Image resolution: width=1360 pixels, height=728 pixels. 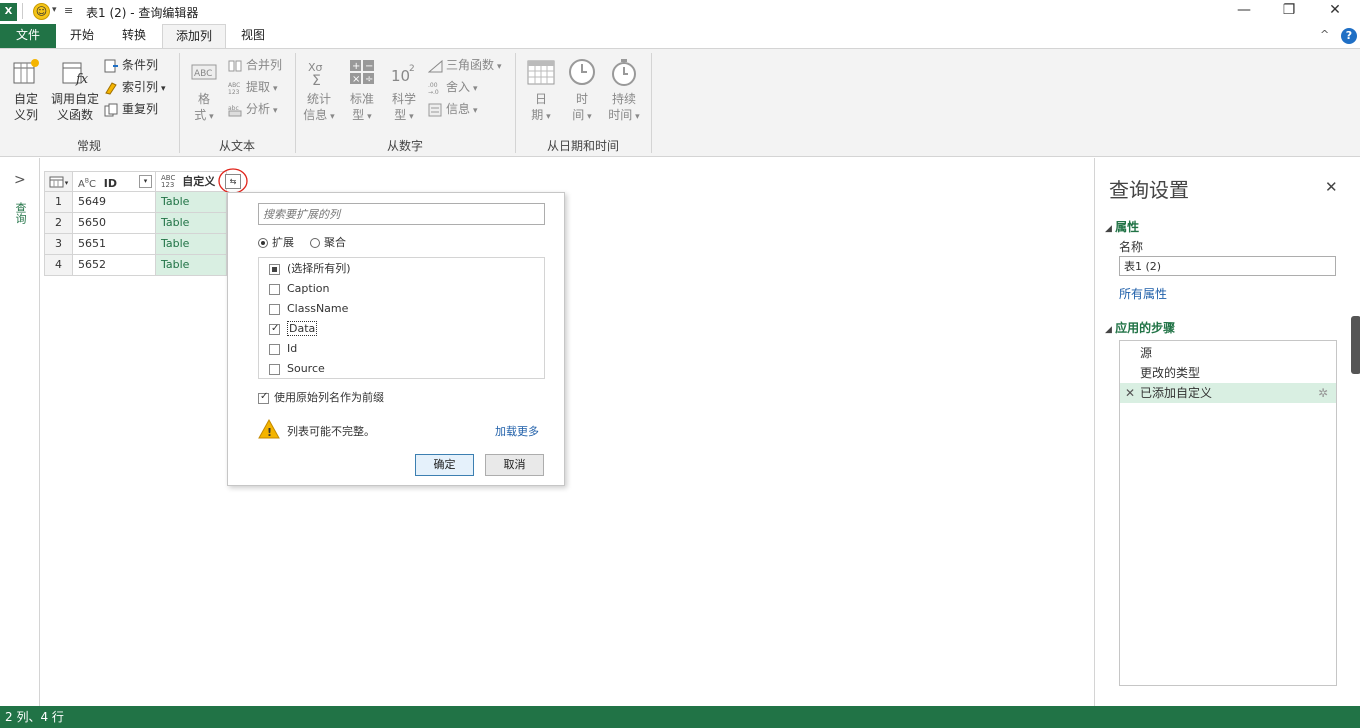 What do you see at coordinates (58, 265) in the screenshot?
I see `row-number: 4` at bounding box center [58, 265].